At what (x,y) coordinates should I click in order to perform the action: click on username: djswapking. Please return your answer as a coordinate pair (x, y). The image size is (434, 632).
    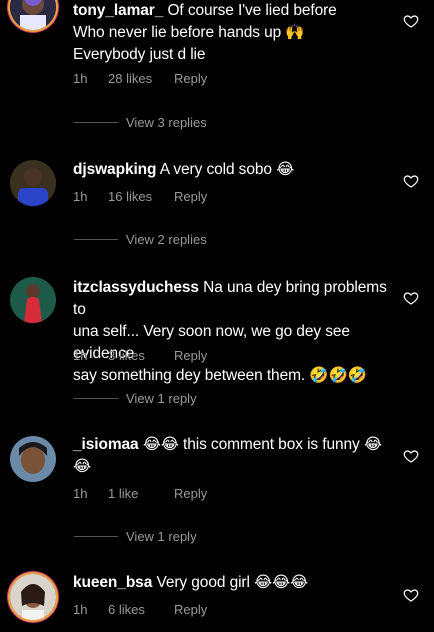
    Looking at the image, I should click on (115, 169).